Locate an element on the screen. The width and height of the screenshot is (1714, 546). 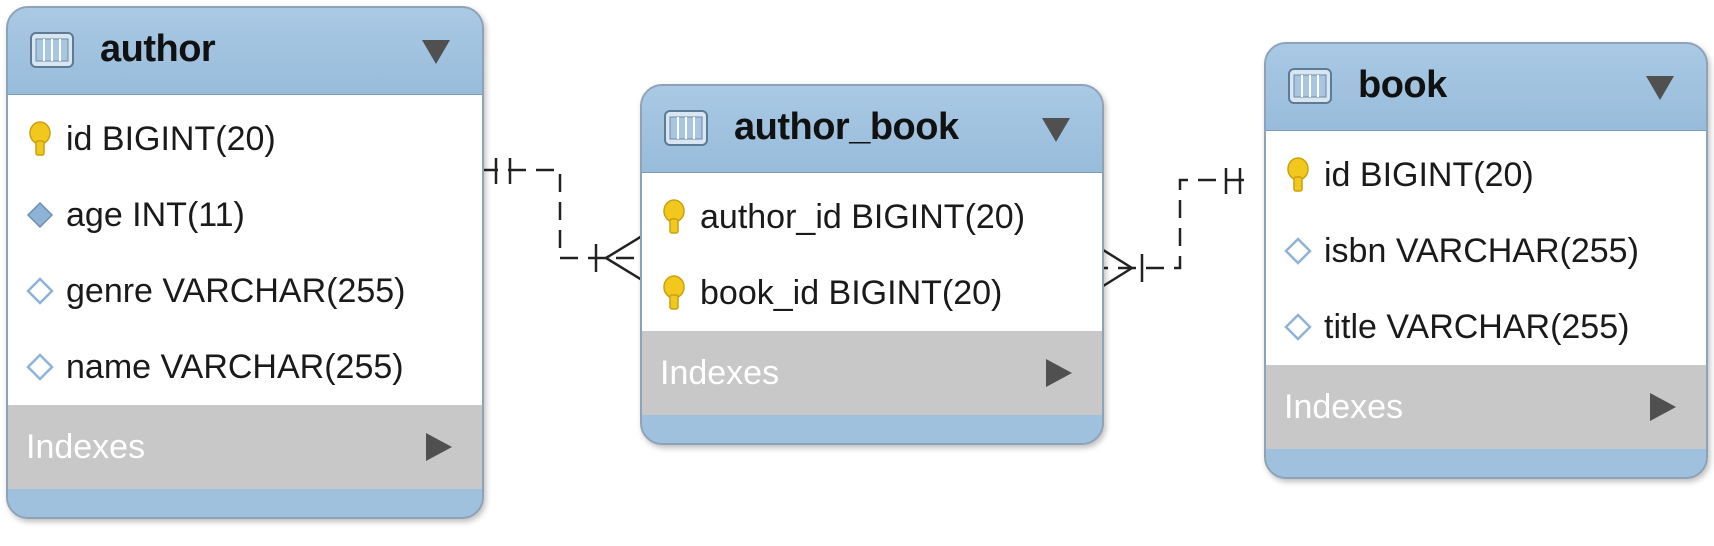
table-header: book is located at coordinates (1486, 87).